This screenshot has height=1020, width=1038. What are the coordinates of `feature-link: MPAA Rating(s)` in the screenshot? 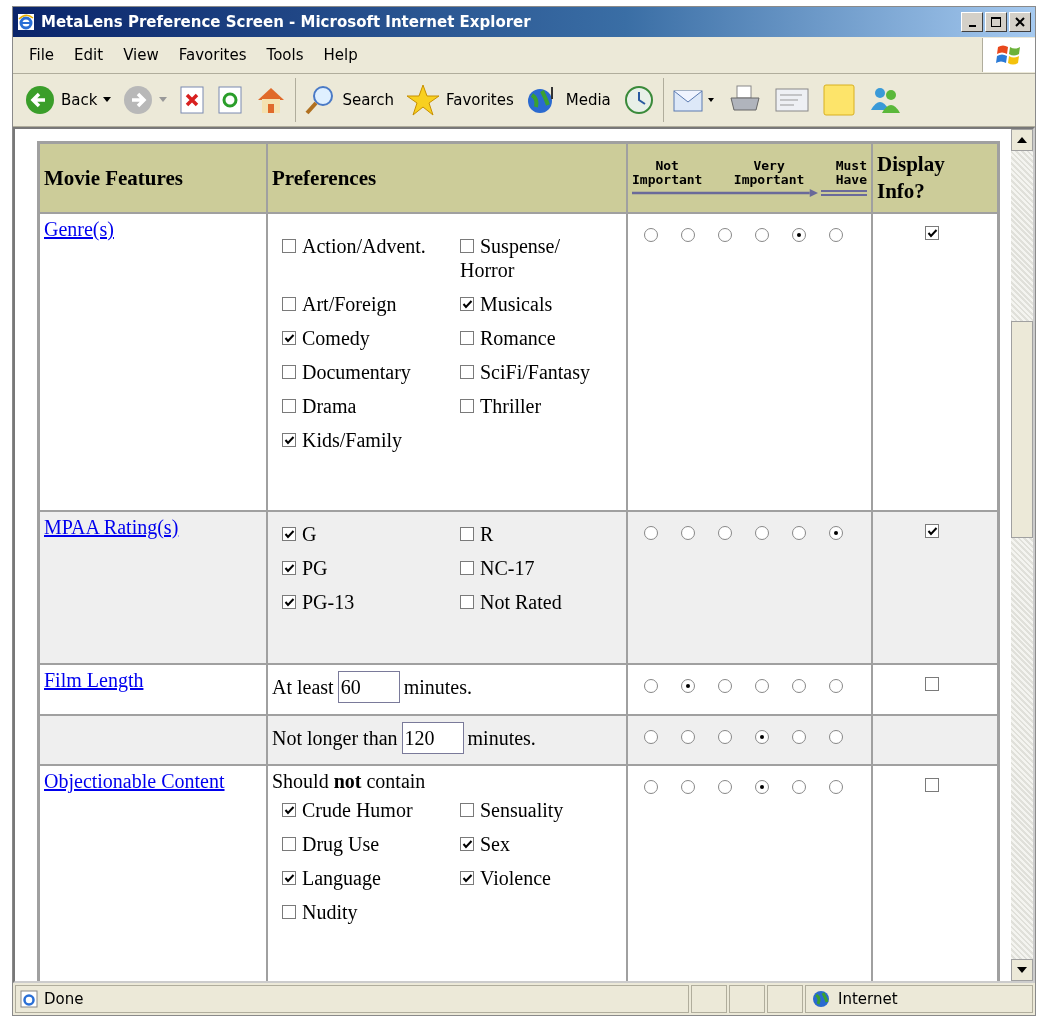 It's located at (111, 527).